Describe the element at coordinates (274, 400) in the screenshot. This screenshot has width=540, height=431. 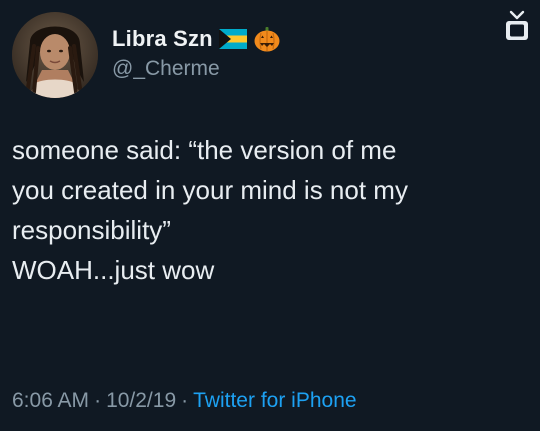
I see `tweet-source-link: Twitter for iPhone` at that location.